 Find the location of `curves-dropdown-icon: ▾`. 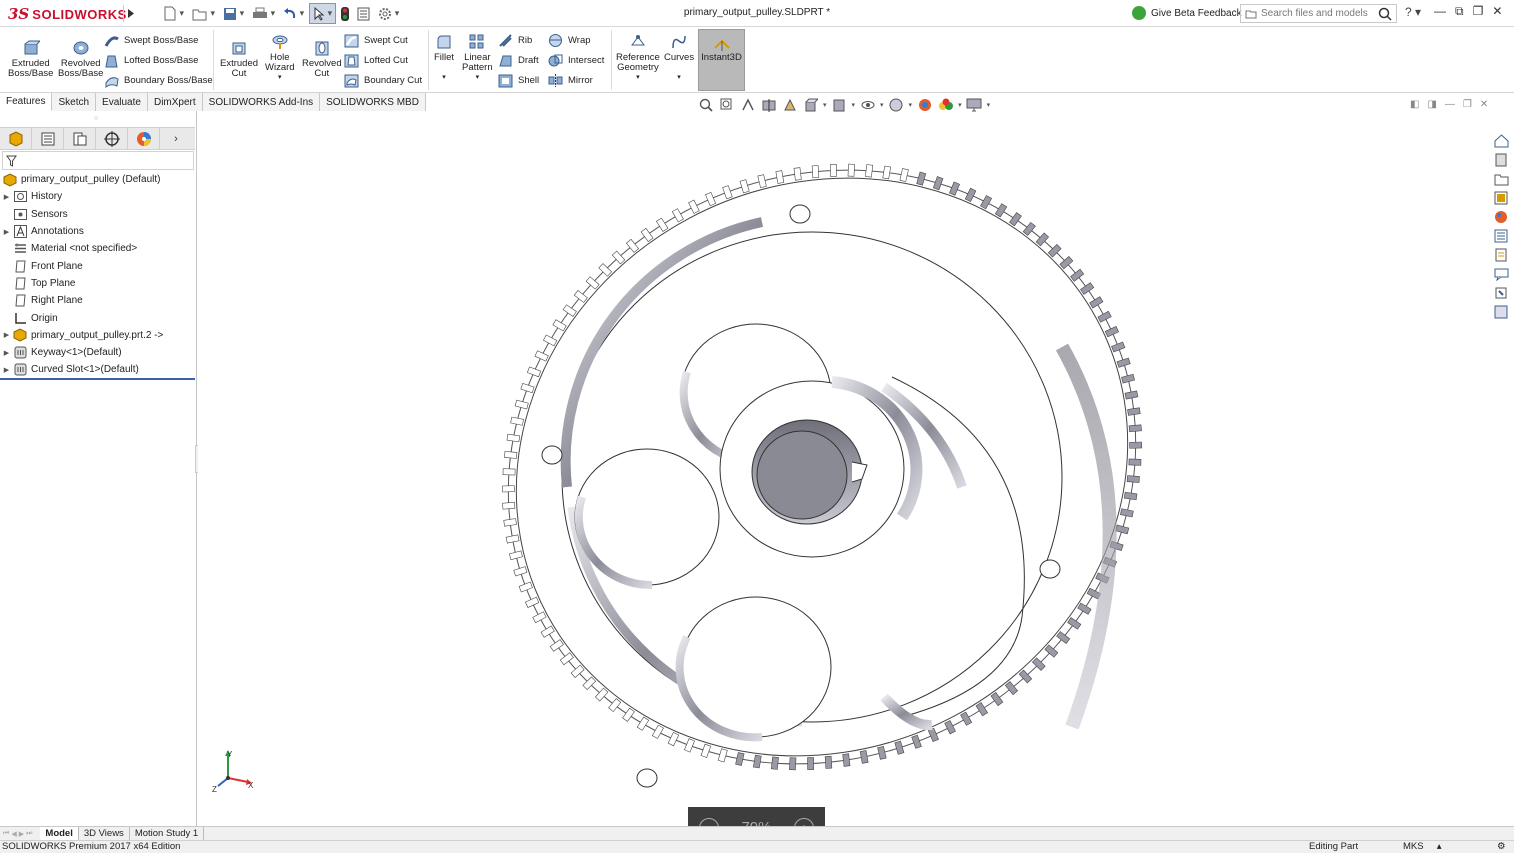

curves-dropdown-icon: ▾ is located at coordinates (679, 78).